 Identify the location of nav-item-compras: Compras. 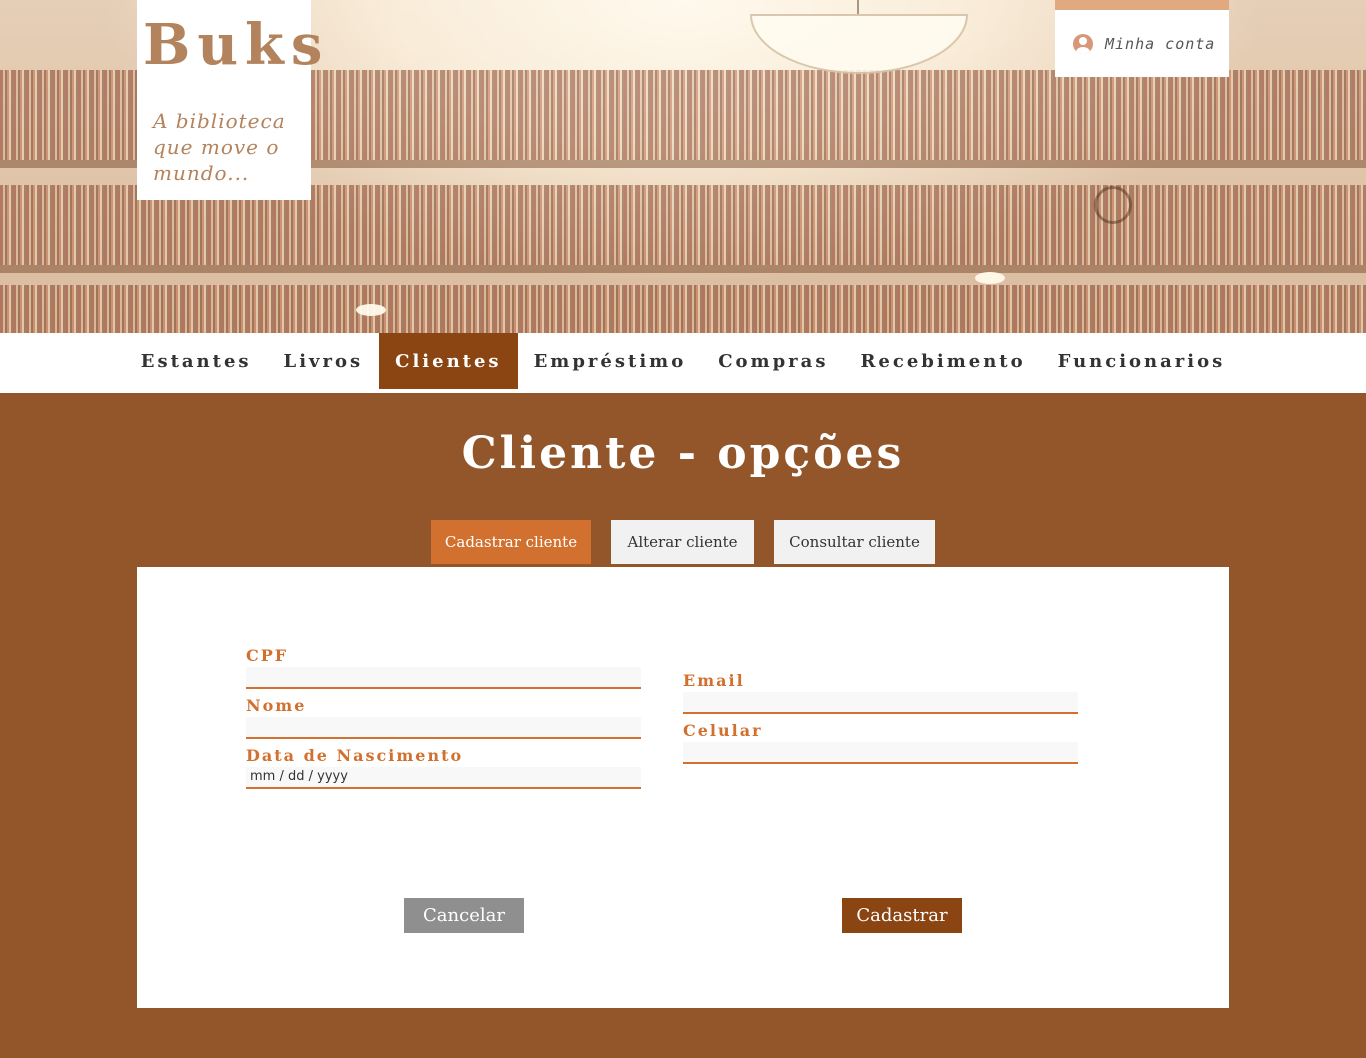
(773, 361).